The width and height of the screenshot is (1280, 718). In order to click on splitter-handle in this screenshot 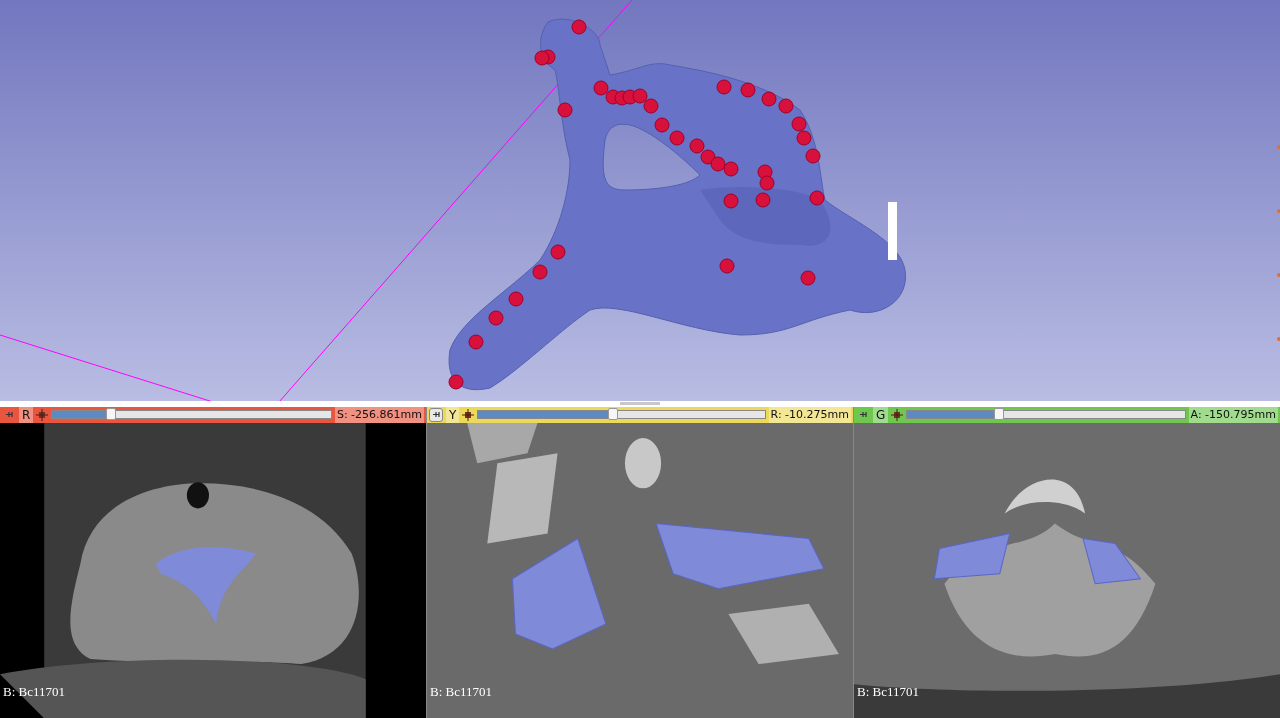, I will do `click(640, 404)`.